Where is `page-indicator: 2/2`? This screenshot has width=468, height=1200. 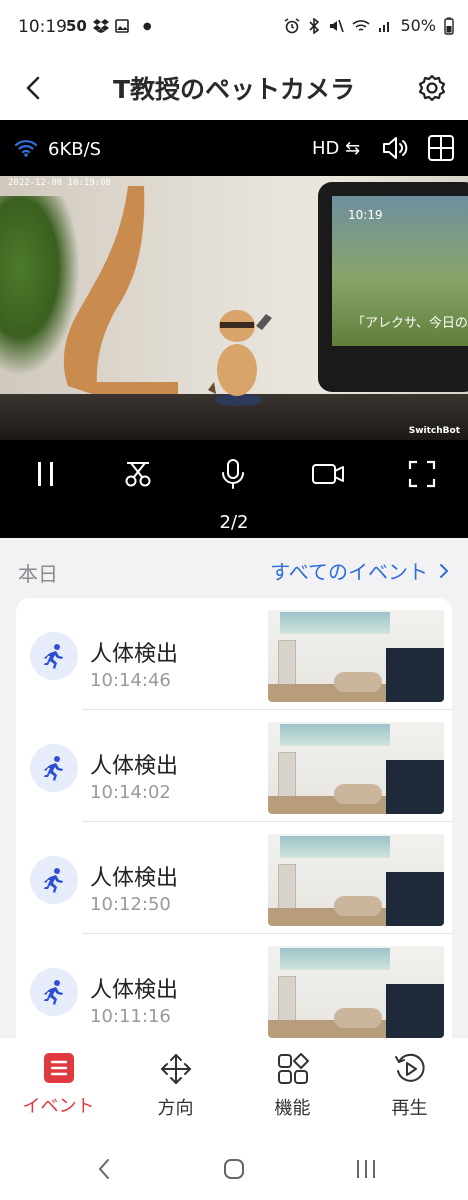
page-indicator: 2/2 is located at coordinates (234, 522).